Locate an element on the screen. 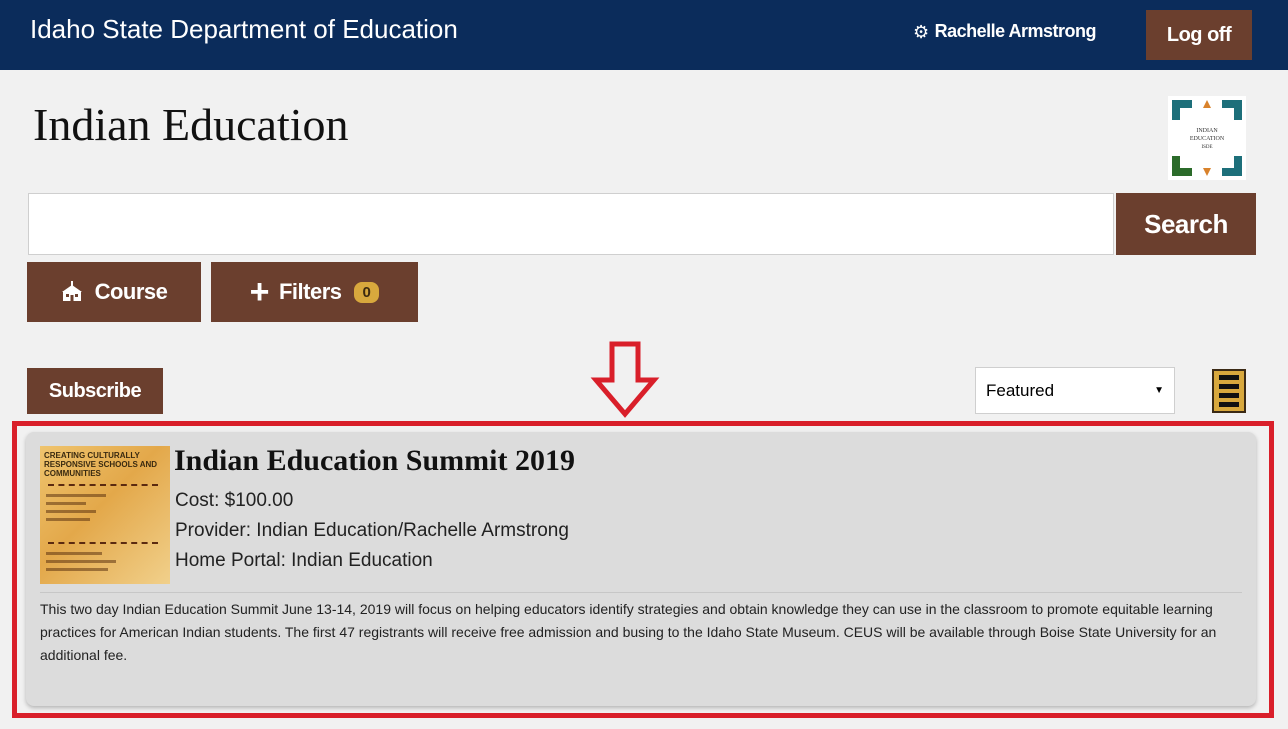 This screenshot has width=1288, height=729. course-label: Course is located at coordinates (131, 291).